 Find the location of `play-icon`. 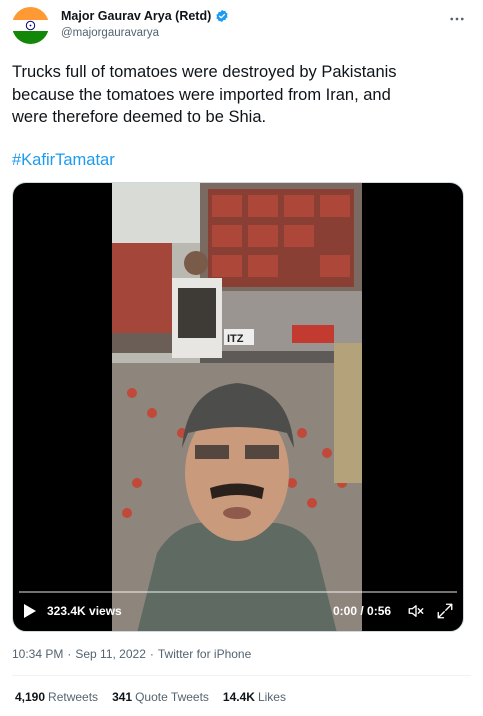

play-icon is located at coordinates (30, 611).